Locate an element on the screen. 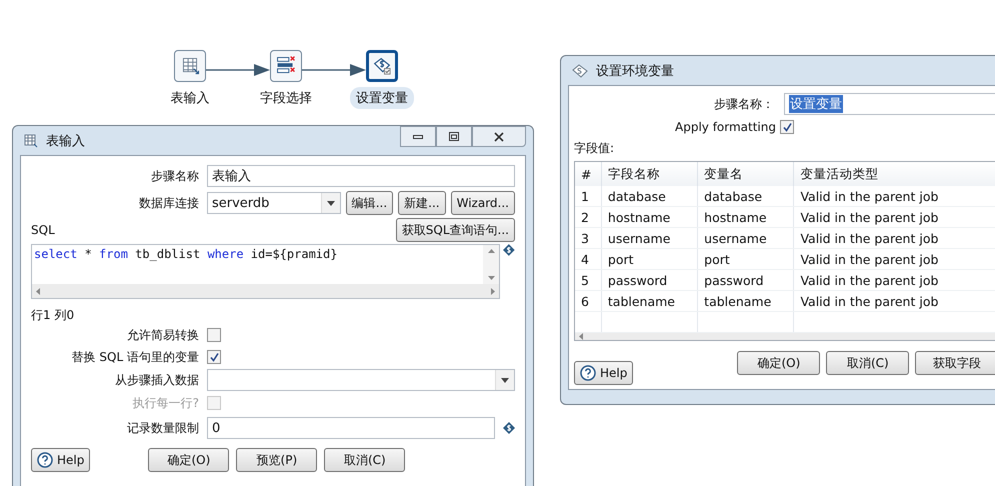 This screenshot has height=486, width=995. sql-label: SQL is located at coordinates (43, 230).